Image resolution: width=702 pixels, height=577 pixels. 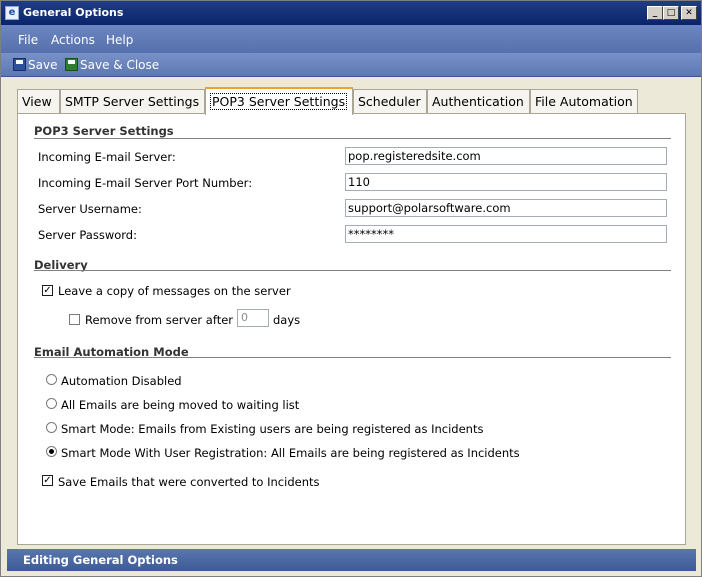 I want to click on server-password-input: ********, so click(x=506, y=234).